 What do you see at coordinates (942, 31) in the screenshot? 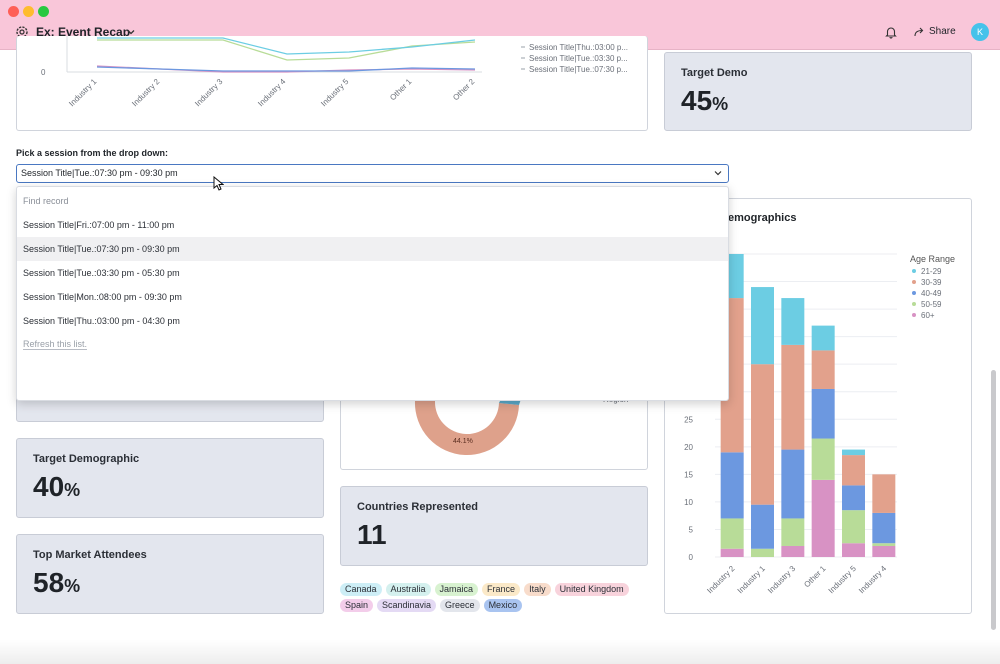
I see `share-label: Share` at bounding box center [942, 31].